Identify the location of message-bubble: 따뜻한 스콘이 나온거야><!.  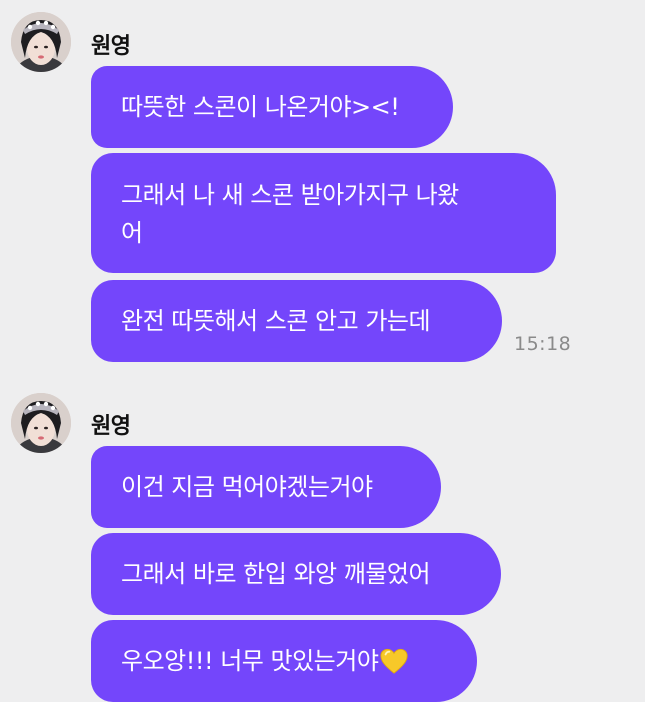
(272, 107).